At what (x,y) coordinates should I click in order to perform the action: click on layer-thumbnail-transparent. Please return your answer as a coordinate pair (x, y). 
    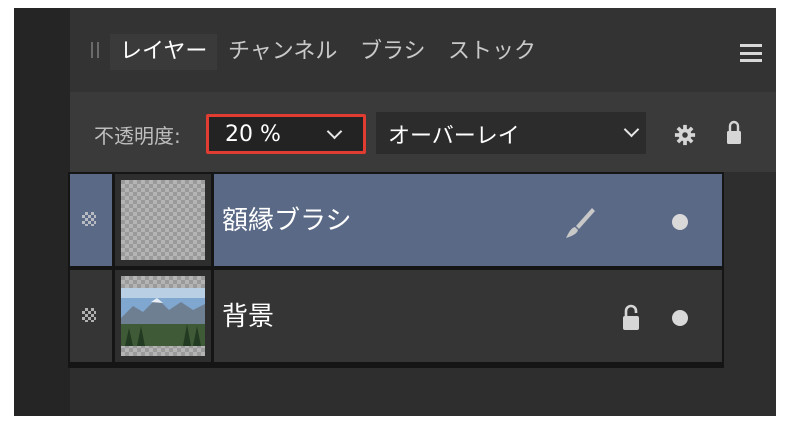
    Looking at the image, I should click on (163, 220).